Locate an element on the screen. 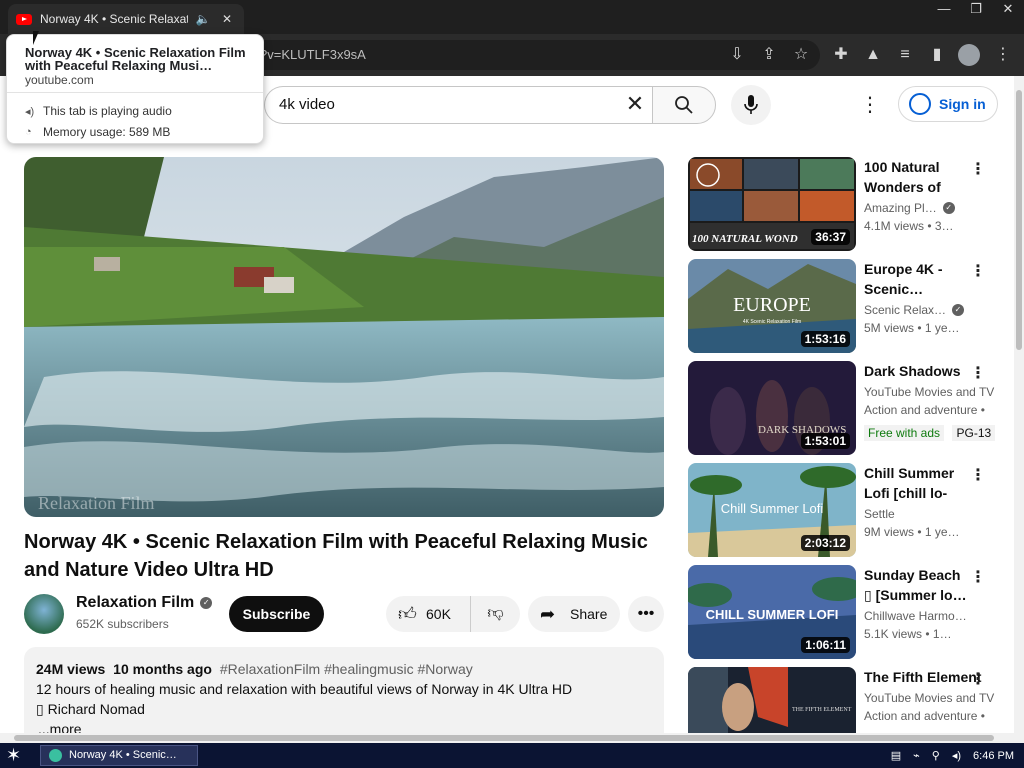  recommendation-title: Dark Shadows is located at coordinates (916, 371).